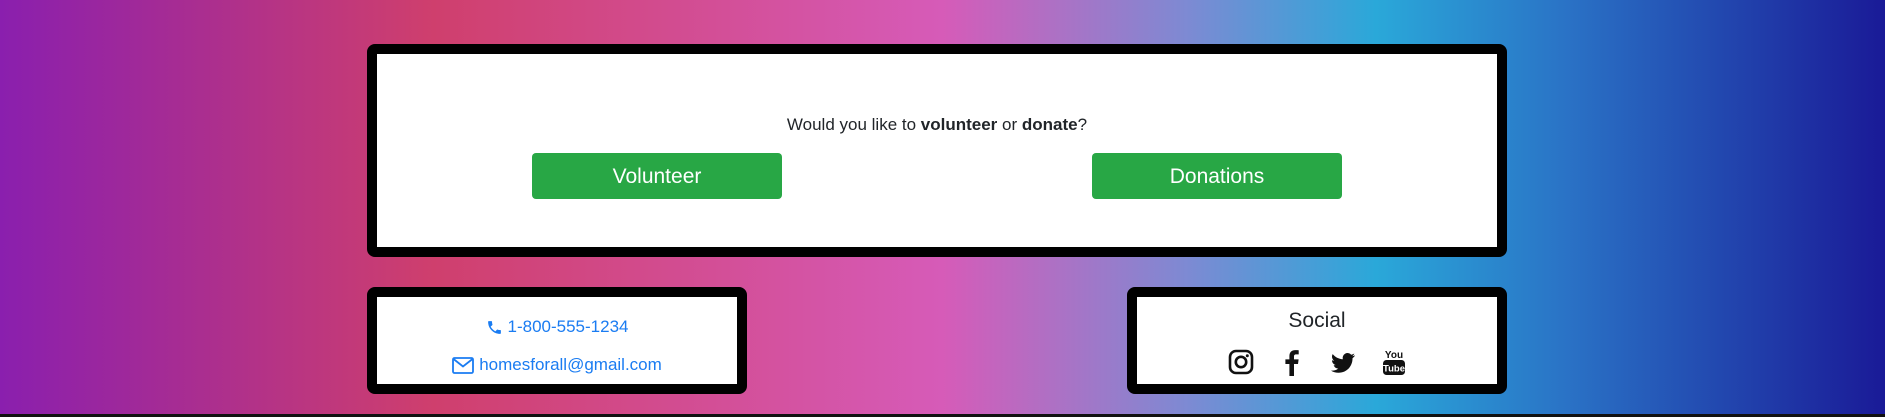 Image resolution: width=1885 pixels, height=417 pixels. I want to click on instagram-icon, so click(1241, 362).